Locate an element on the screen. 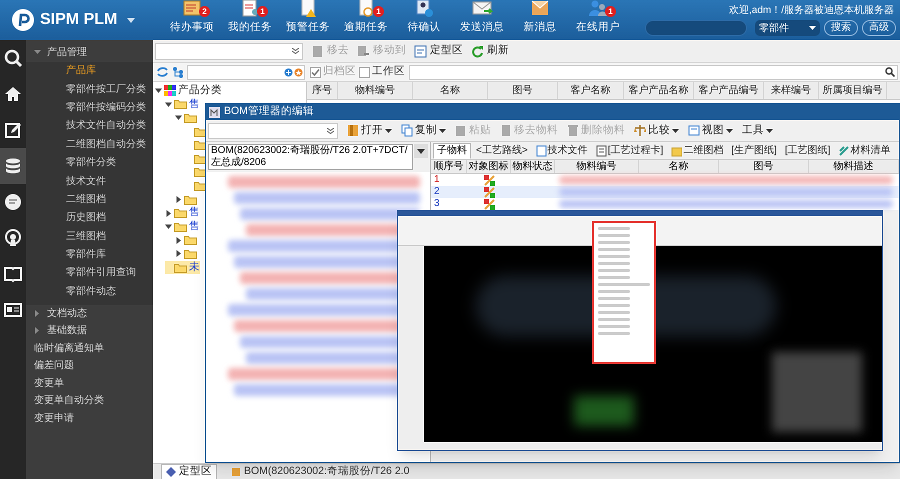 Image resolution: width=900 pixels, height=479 pixels. sync-button is located at coordinates (162, 72).